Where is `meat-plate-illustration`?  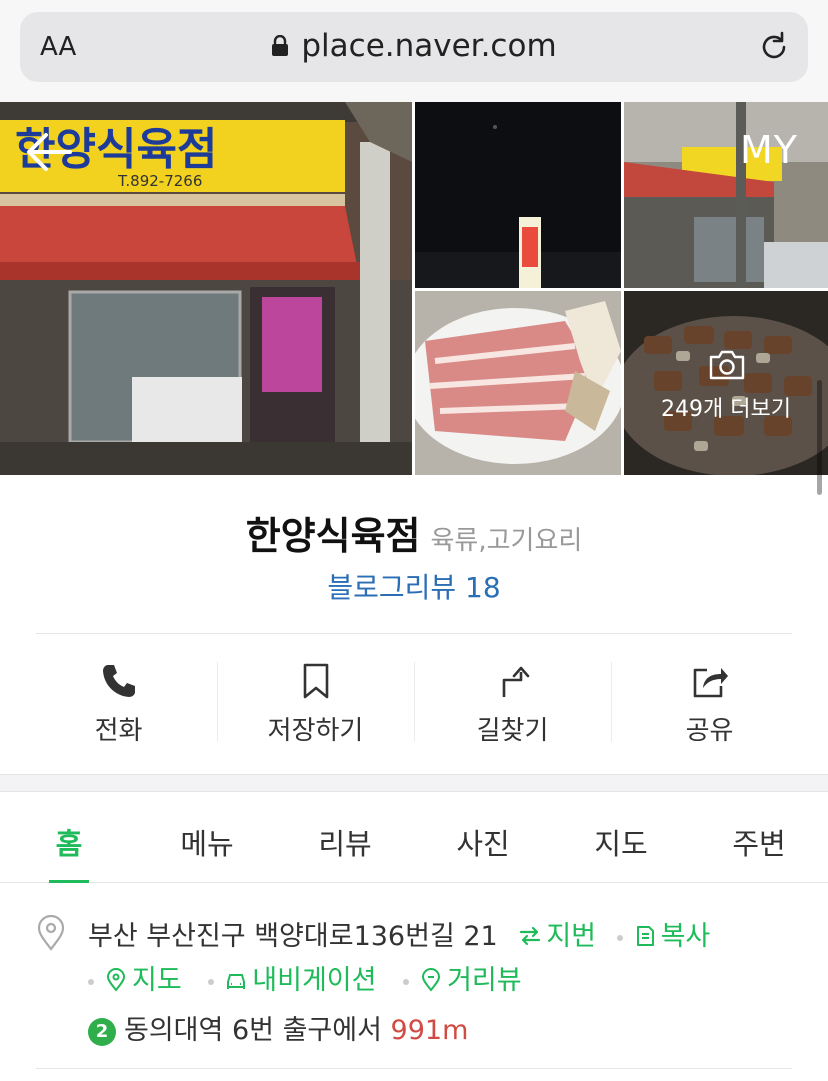 meat-plate-illustration is located at coordinates (518, 383).